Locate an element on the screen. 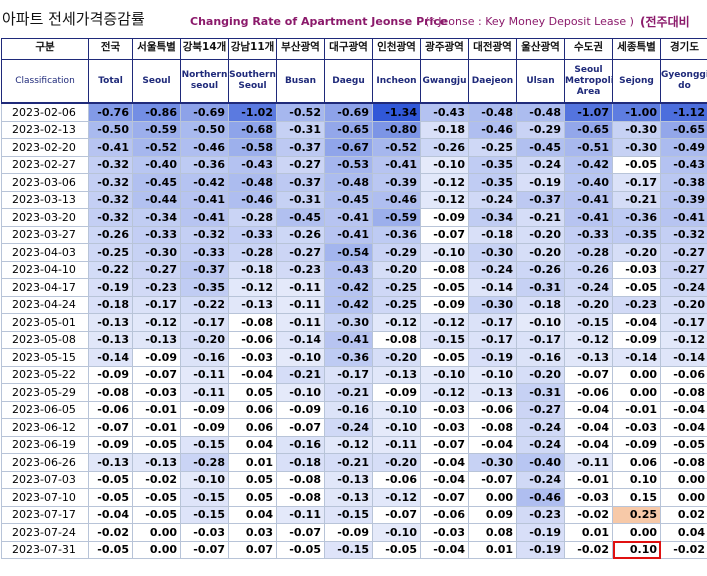 The height and width of the screenshot is (576, 707). column-header-korean: 강남11개 is located at coordinates (252, 49).